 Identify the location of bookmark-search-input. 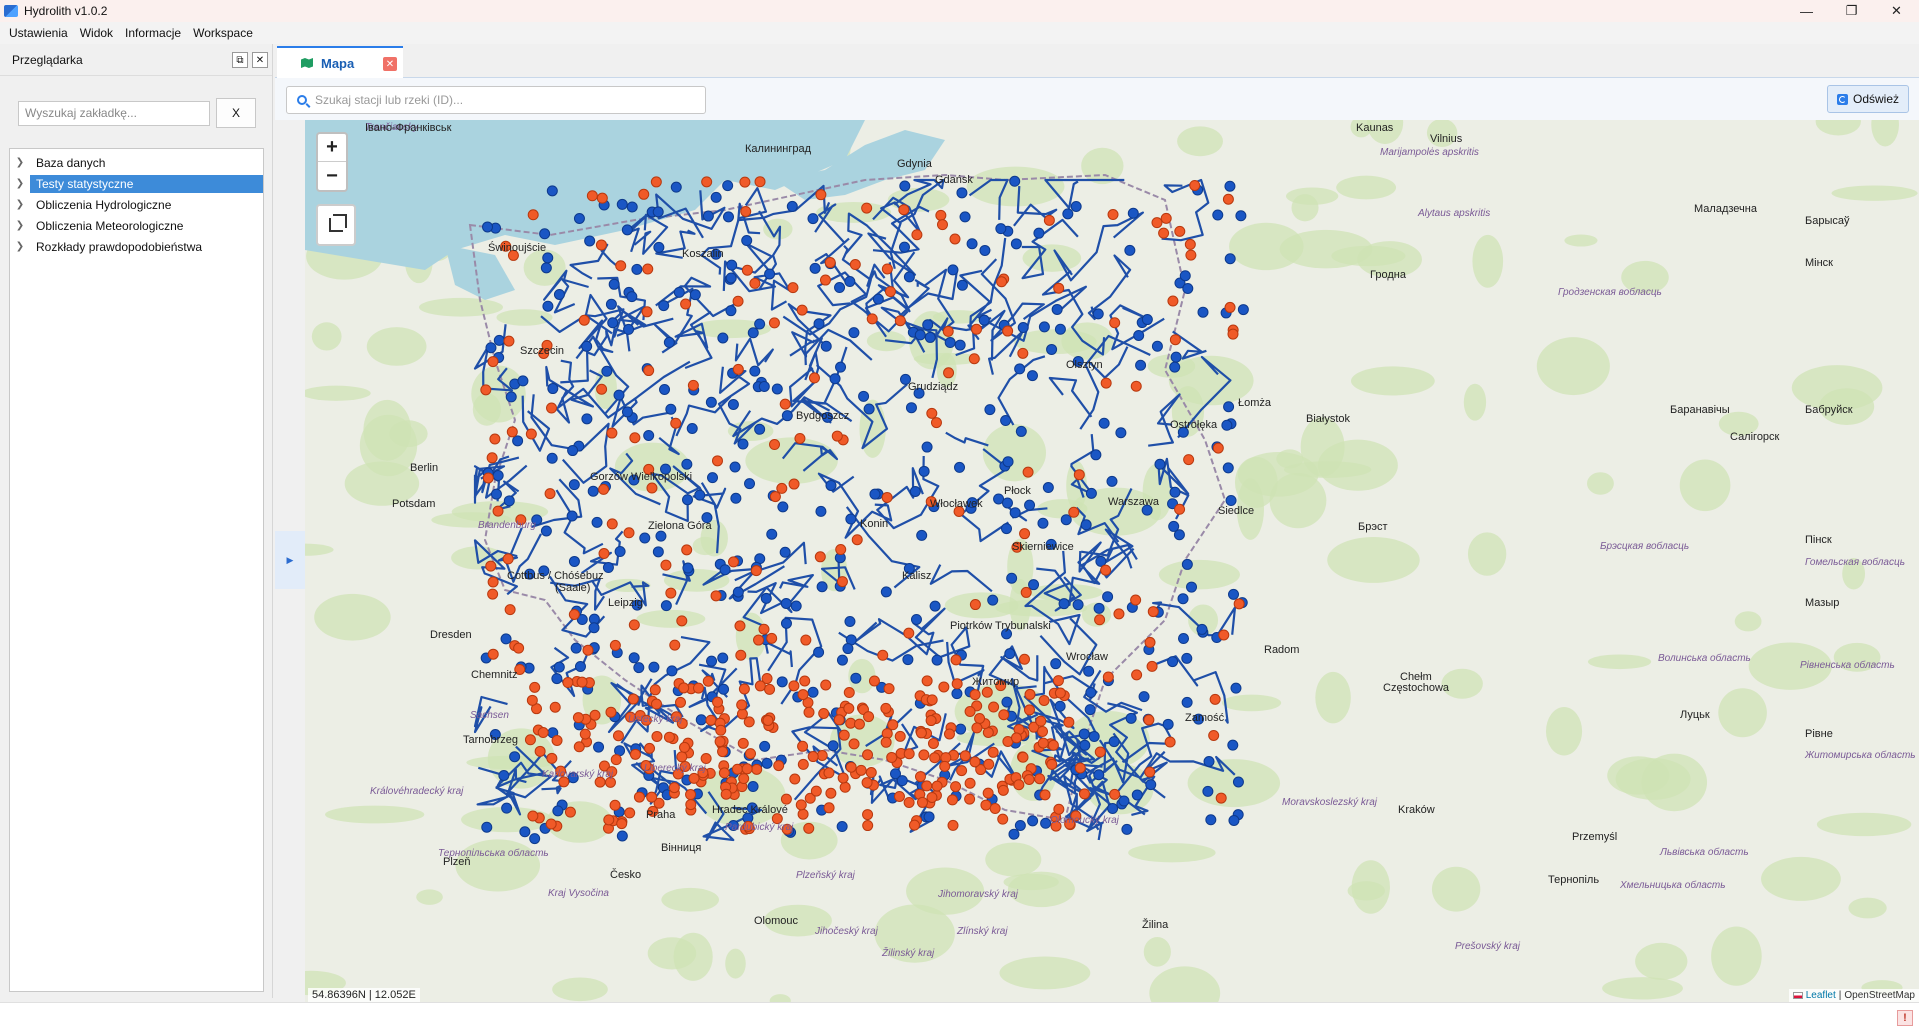
(114, 113).